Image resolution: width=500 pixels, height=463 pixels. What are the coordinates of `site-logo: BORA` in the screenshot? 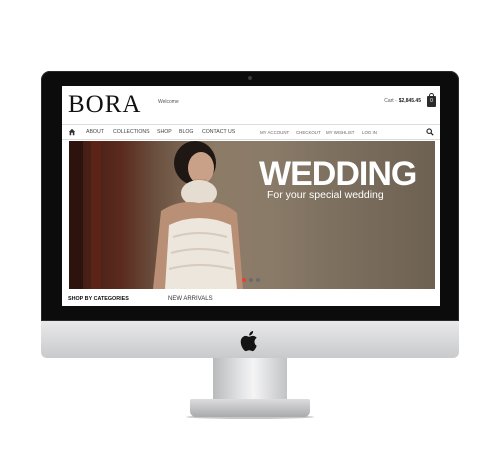 It's located at (104, 105).